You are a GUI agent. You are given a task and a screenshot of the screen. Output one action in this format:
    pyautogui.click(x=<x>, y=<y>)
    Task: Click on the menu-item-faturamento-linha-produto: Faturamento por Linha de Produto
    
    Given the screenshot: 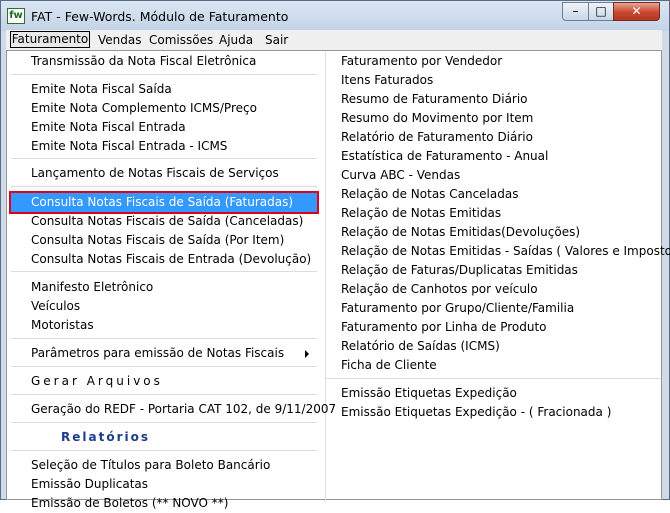 What is the action you would take?
    pyautogui.click(x=444, y=327)
    